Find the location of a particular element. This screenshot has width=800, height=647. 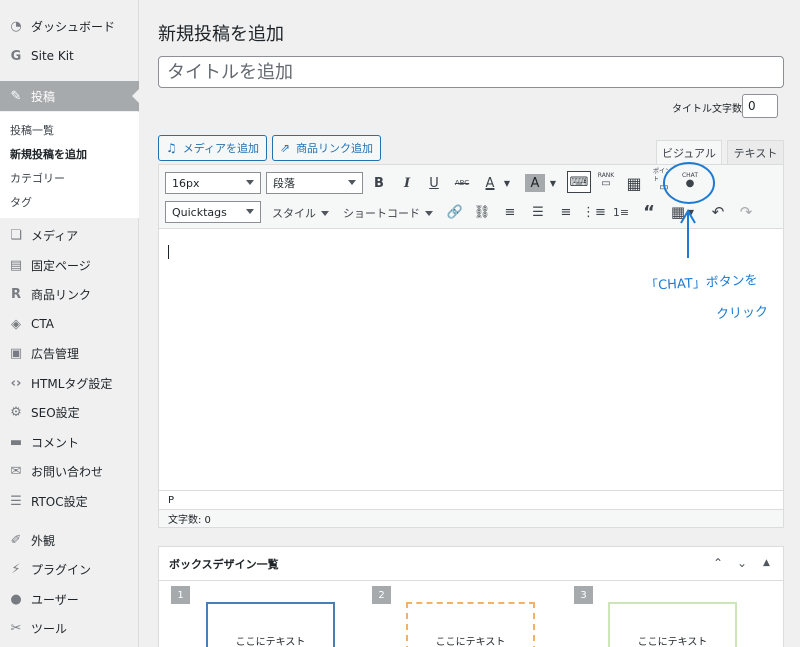

add-product-link-button: ⇗ 商品リンク追加 is located at coordinates (327, 148).